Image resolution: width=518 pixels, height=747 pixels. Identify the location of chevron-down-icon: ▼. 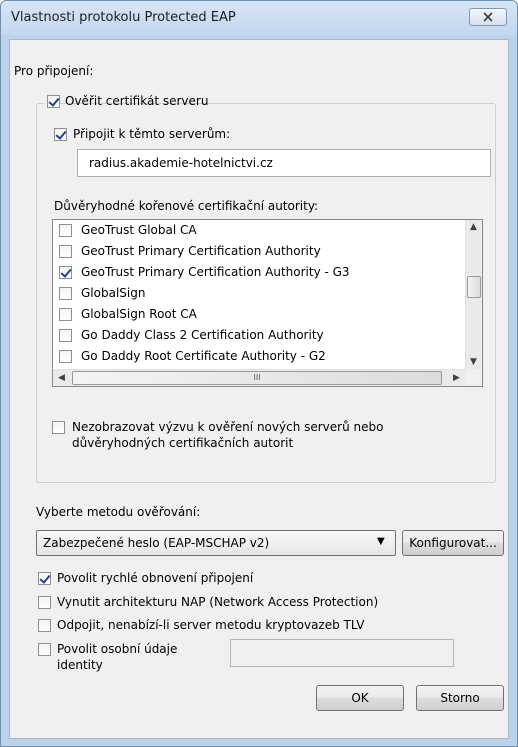
(381, 541).